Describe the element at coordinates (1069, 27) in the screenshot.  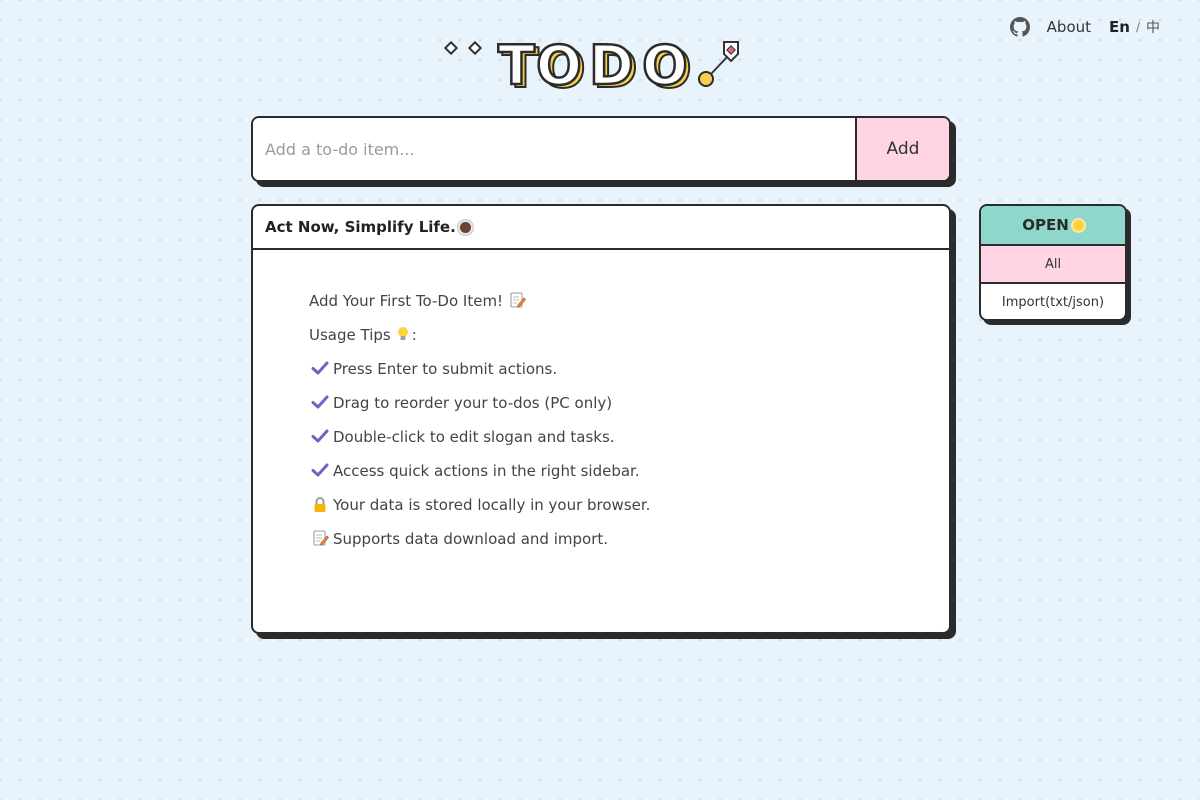
I see `about-link: About` at that location.